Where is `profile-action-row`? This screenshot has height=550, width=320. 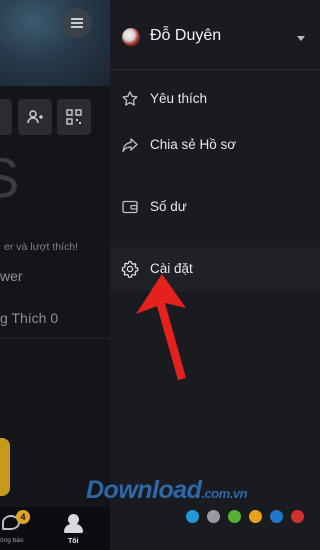 profile-action-row is located at coordinates (55, 118).